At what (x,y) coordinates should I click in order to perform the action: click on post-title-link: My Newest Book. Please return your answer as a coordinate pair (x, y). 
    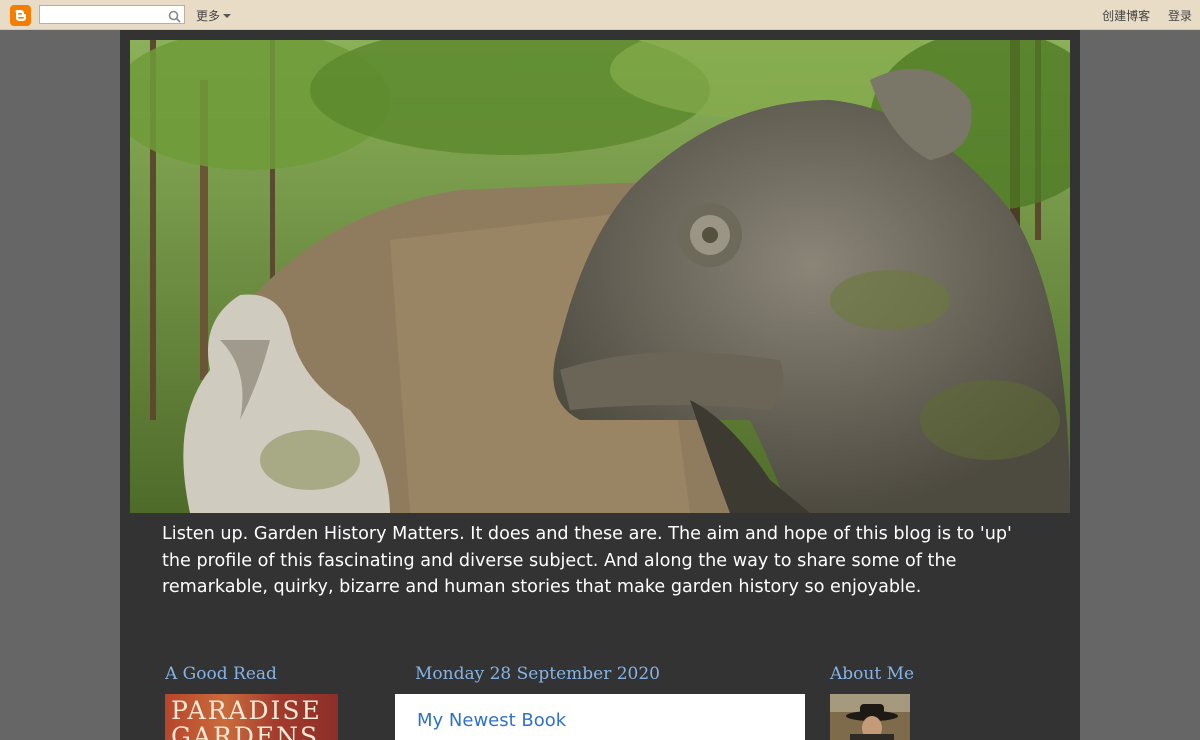
    Looking at the image, I should click on (491, 720).